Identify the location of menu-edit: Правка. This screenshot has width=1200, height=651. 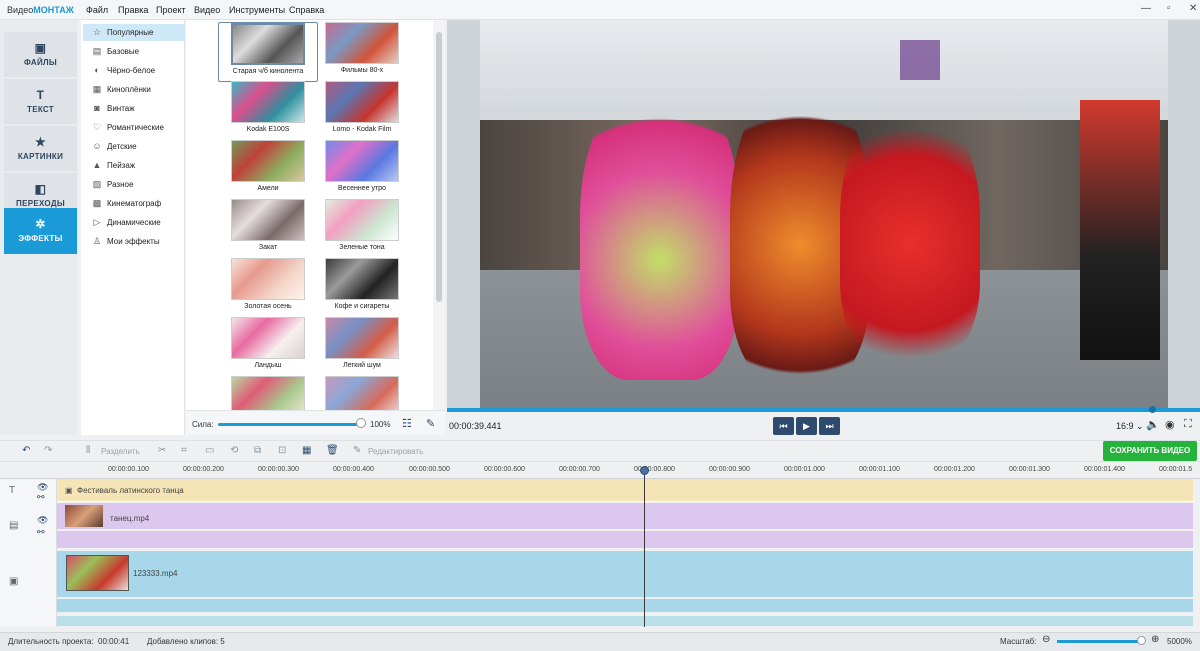
(133, 10).